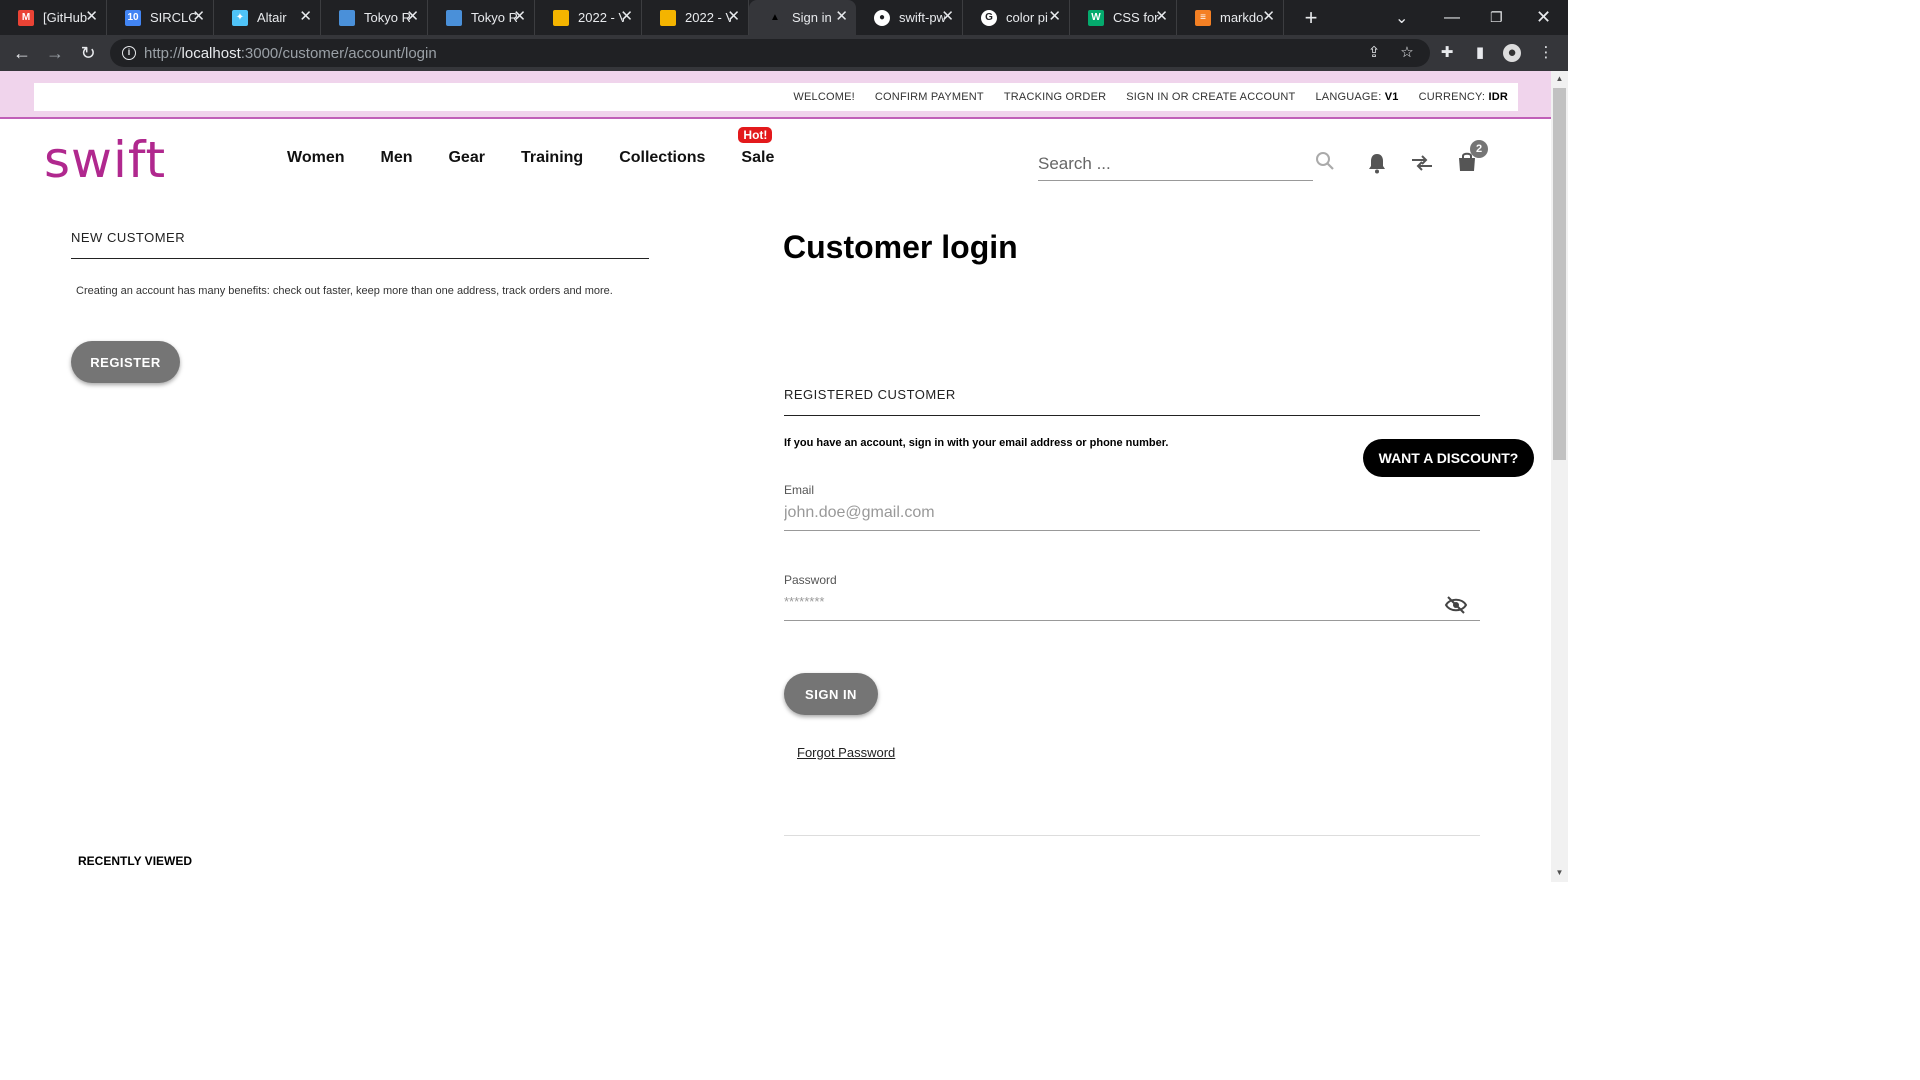 This screenshot has width=1920, height=1080. I want to click on nav-sale: Hot! Sale, so click(756, 147).